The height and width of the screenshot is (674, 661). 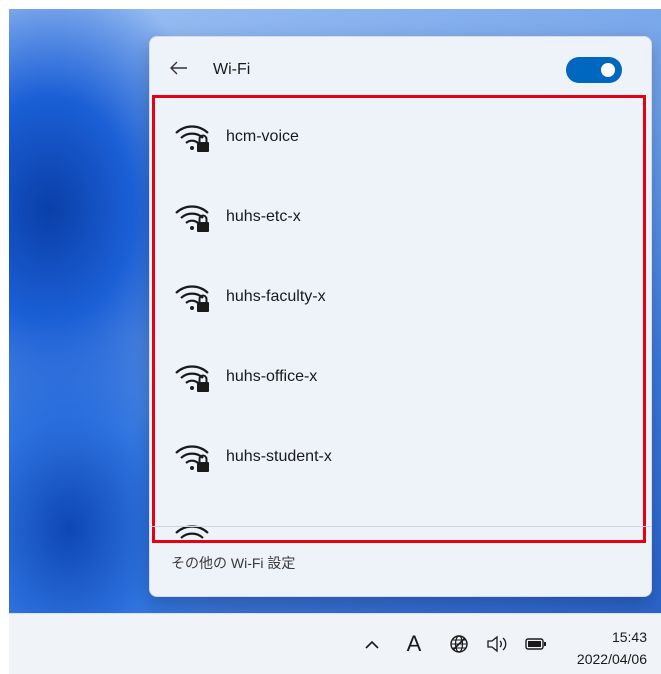 I want to click on clock-date: 2022/04/06, so click(x=611, y=659).